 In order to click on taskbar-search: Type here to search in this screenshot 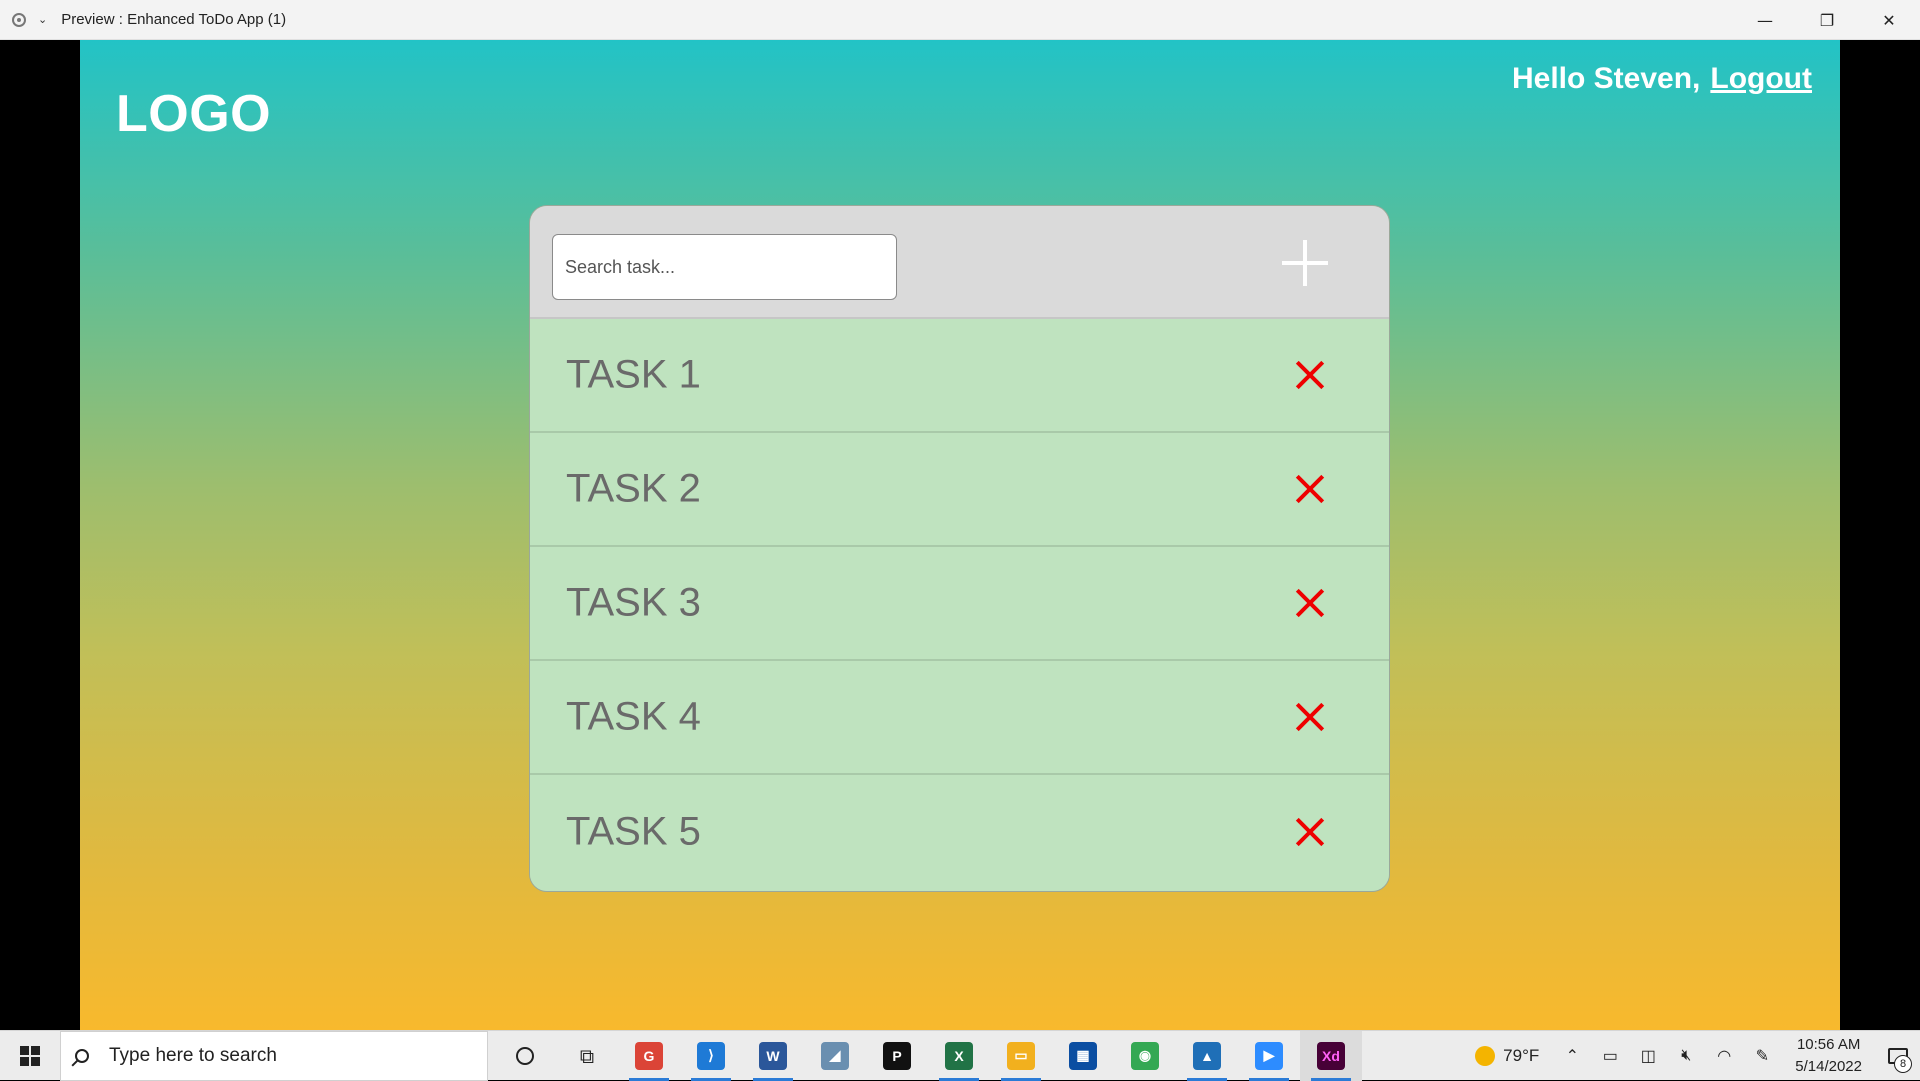, I will do `click(274, 1055)`.